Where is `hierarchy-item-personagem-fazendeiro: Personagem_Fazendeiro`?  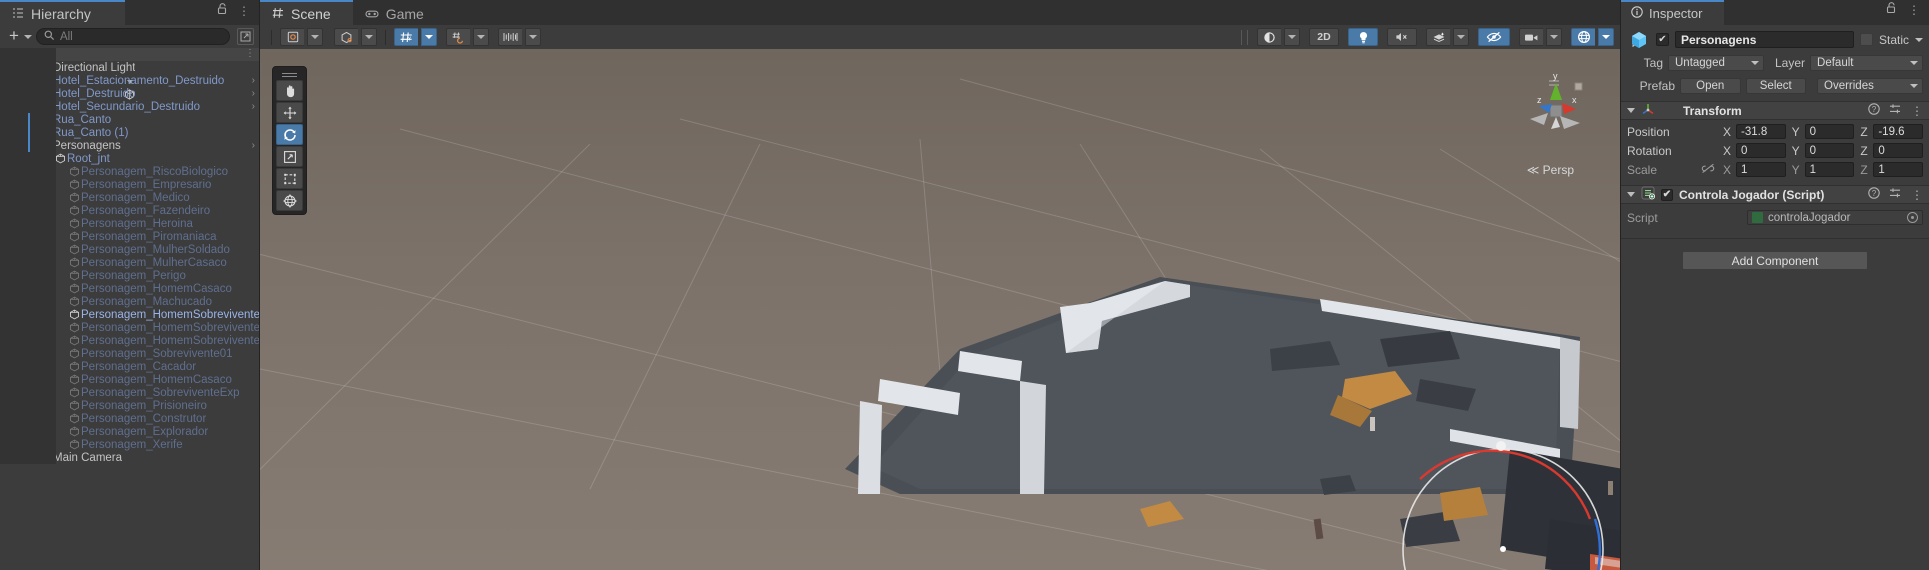 hierarchy-item-personagem-fazendeiro: Personagem_Fazendeiro is located at coordinates (129, 210).